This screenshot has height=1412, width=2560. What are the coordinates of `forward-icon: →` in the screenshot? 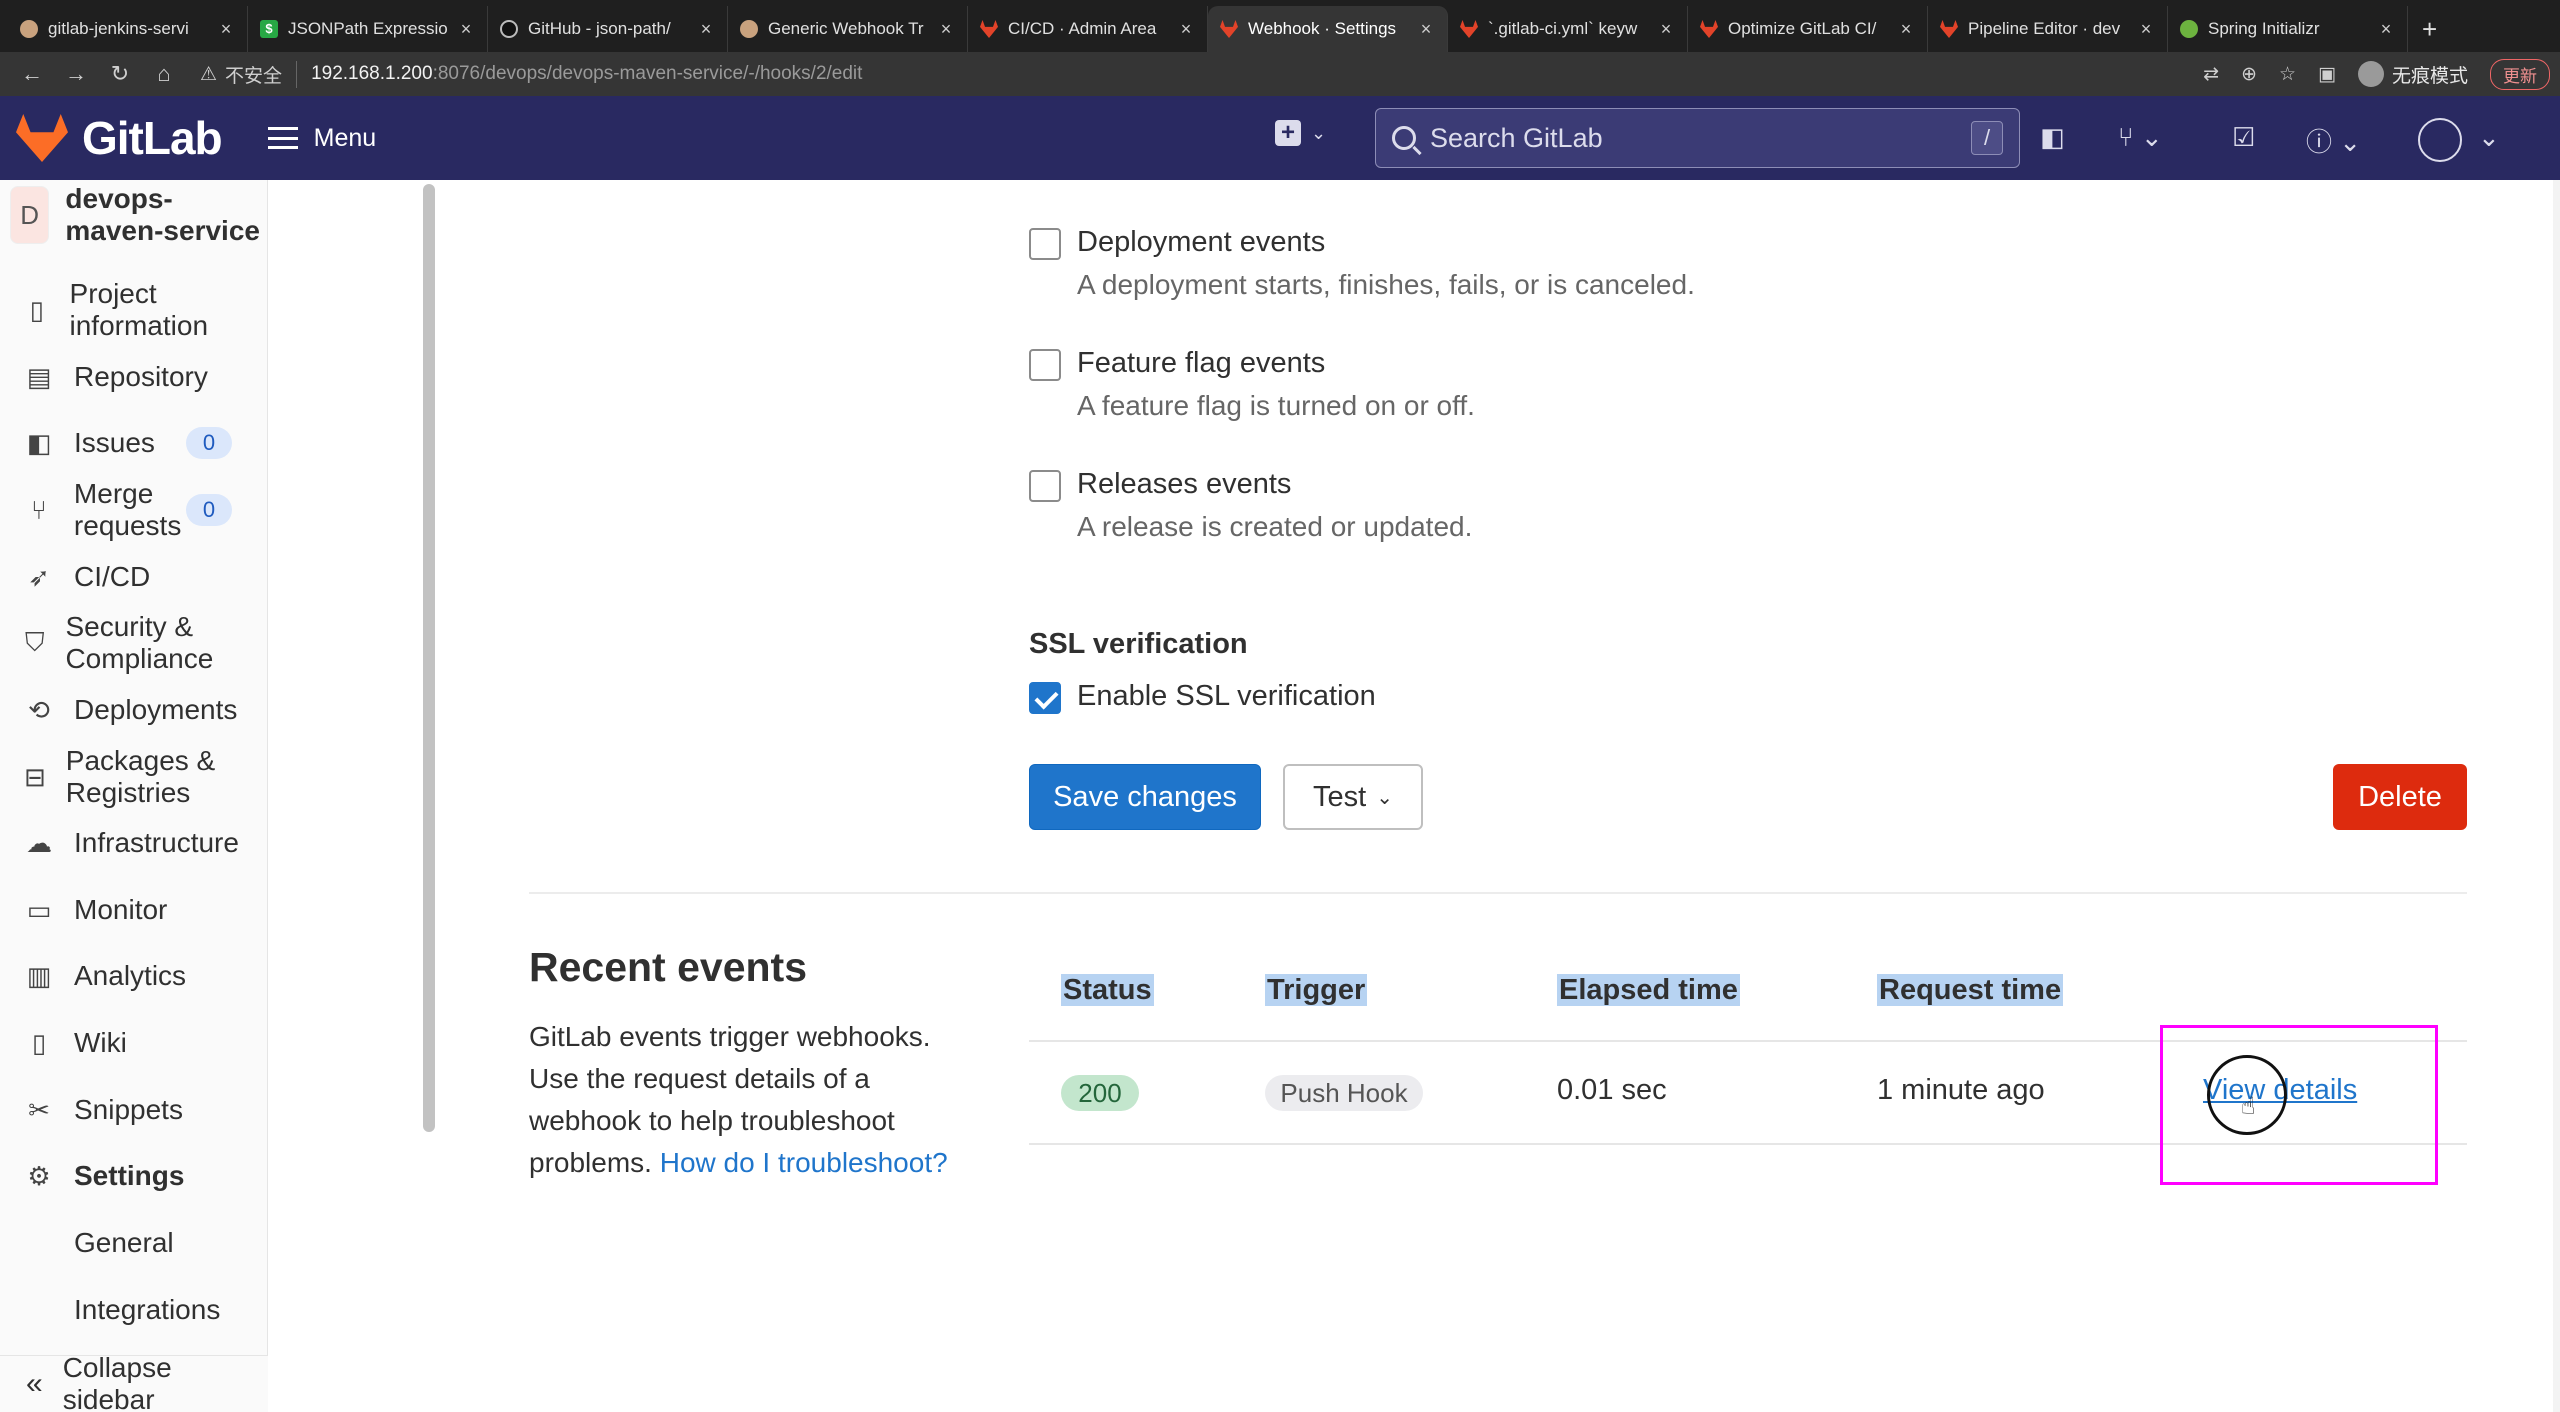 It's located at (76, 74).